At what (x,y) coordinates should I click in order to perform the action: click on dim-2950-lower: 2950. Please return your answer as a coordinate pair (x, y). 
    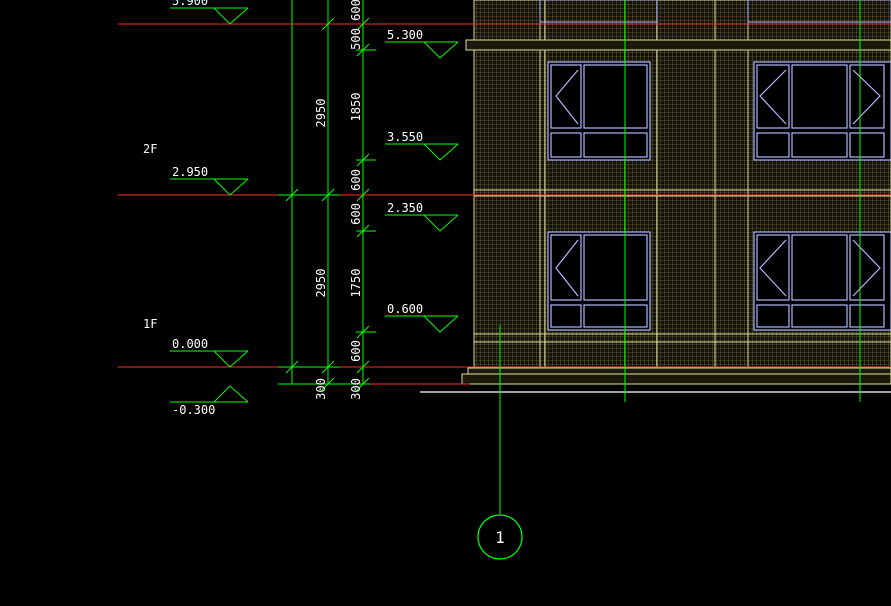
    Looking at the image, I should click on (321, 283).